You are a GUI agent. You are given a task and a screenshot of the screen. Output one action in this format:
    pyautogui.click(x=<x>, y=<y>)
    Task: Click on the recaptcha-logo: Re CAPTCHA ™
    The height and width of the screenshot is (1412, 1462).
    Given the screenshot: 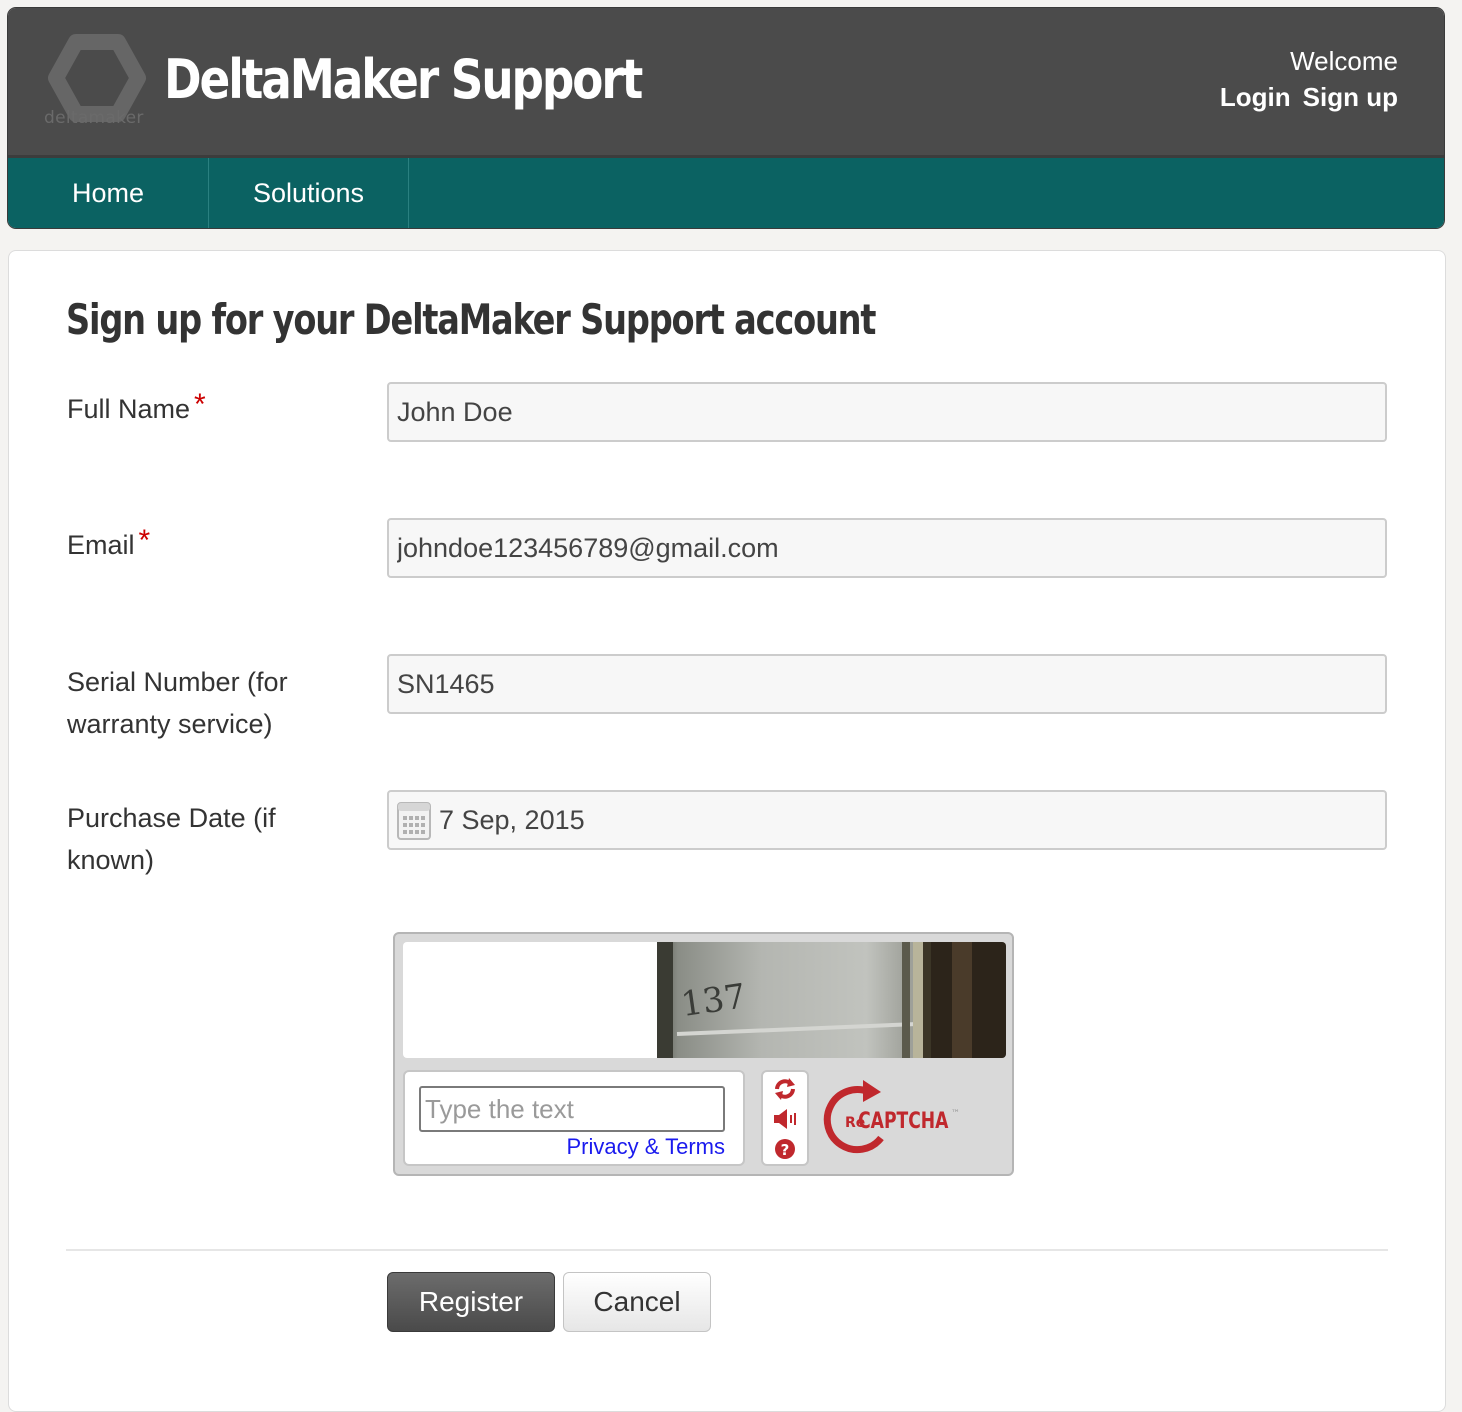 What is the action you would take?
    pyautogui.click(x=891, y=1117)
    